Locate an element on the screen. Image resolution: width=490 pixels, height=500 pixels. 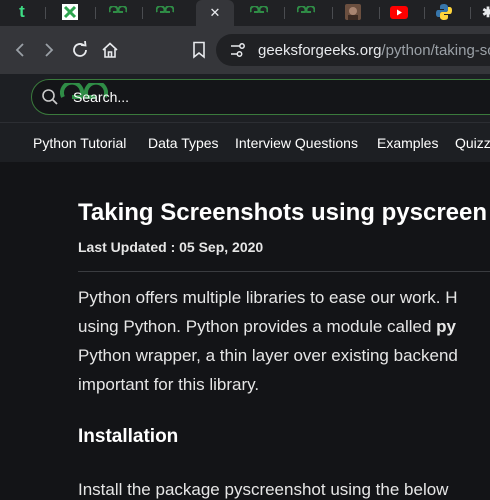
t-favicon-icon: t is located at coordinates (22, 11).